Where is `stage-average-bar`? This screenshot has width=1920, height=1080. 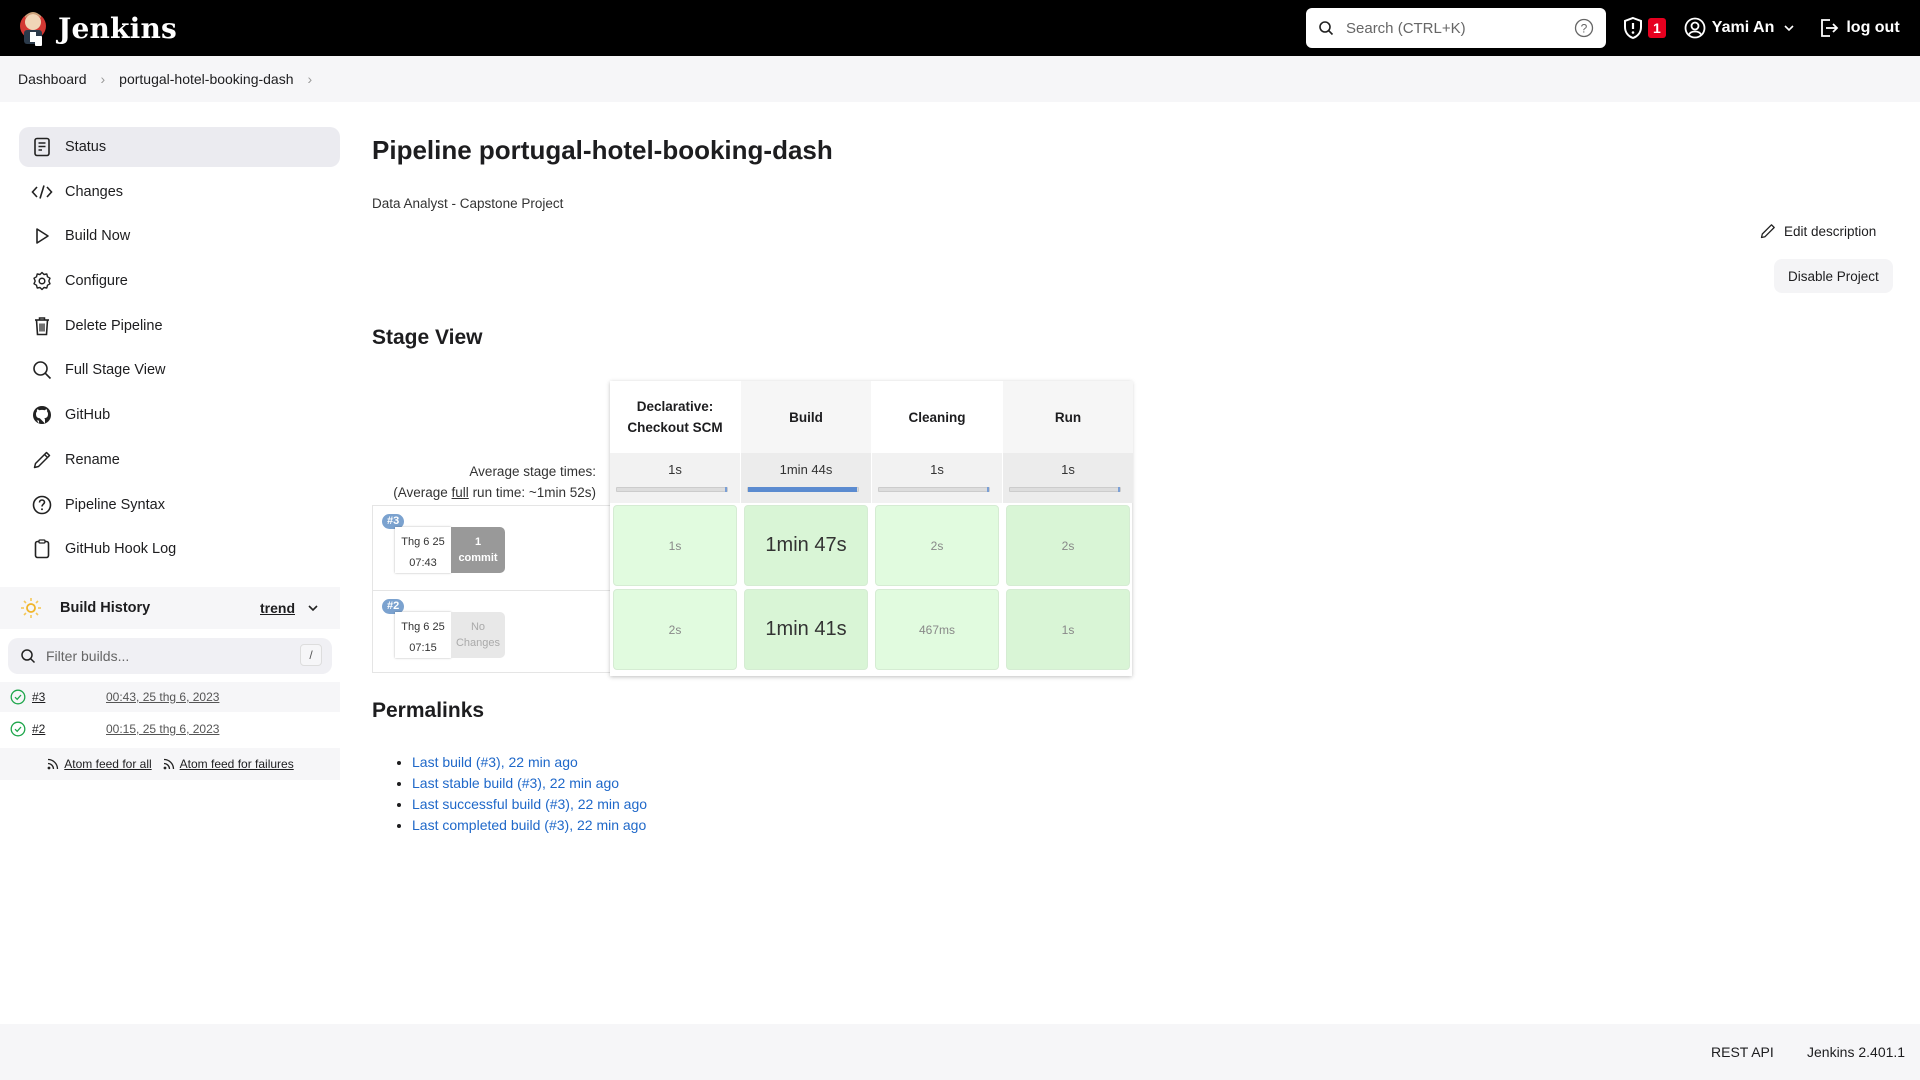 stage-average-bar is located at coordinates (803, 489).